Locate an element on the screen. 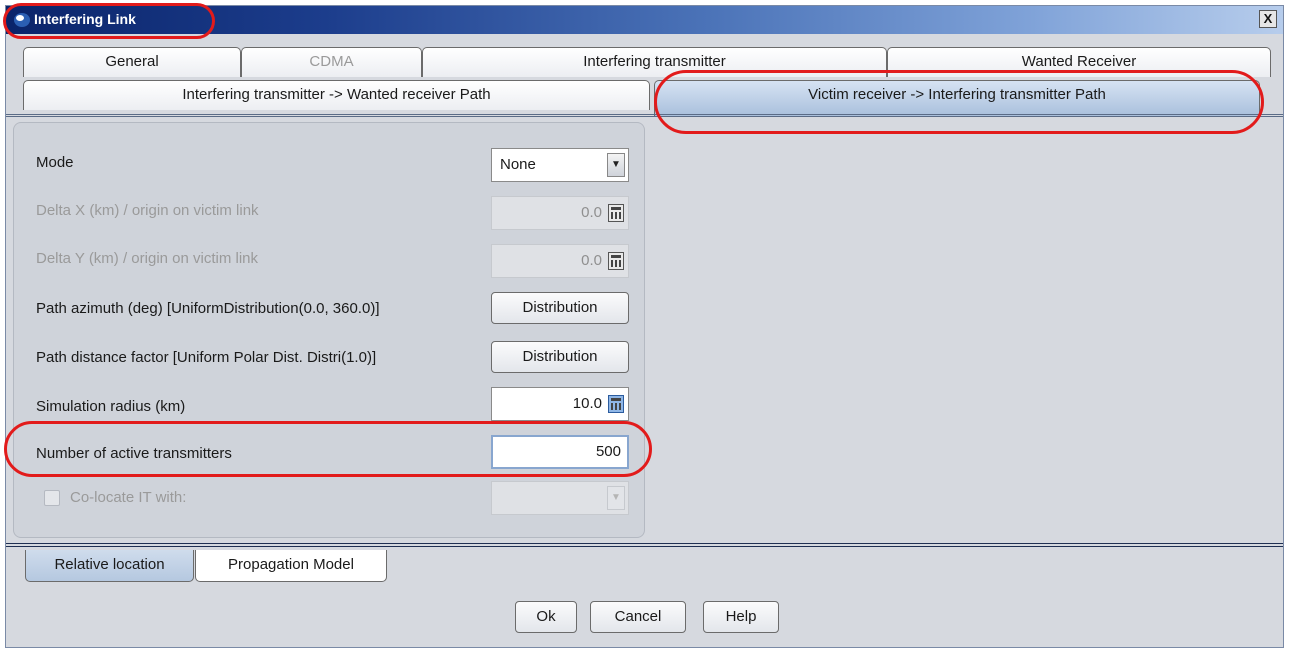 The width and height of the screenshot is (1289, 648). ok-button: Ok is located at coordinates (546, 617).